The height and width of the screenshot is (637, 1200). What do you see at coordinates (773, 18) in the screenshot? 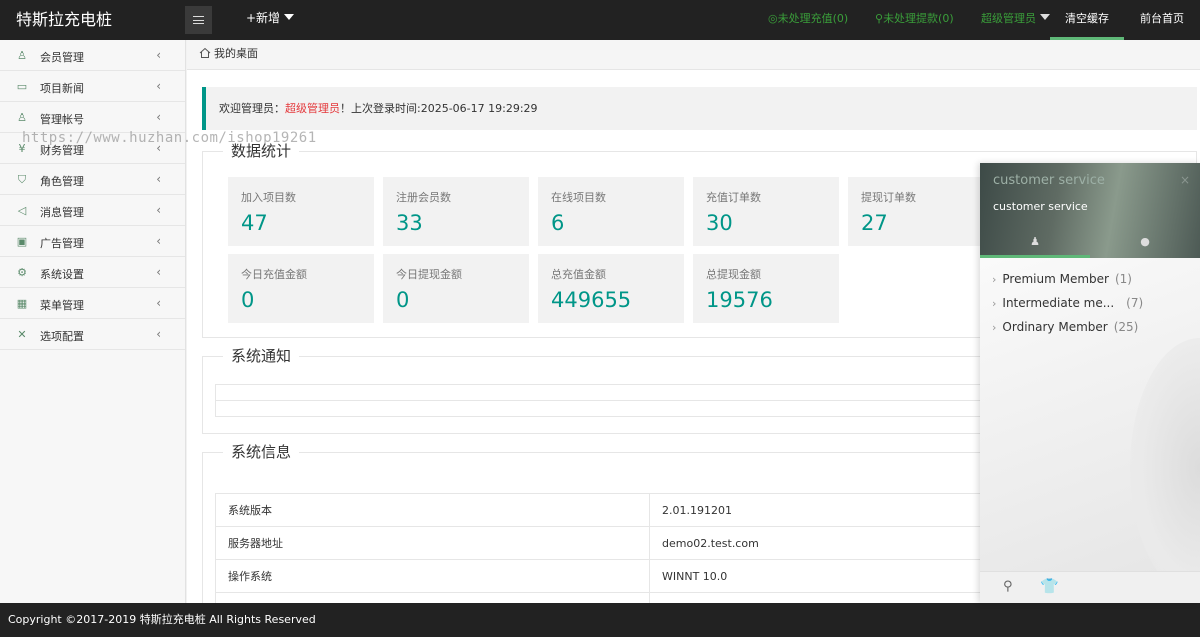
I see `clock-icon: ◎` at bounding box center [773, 18].